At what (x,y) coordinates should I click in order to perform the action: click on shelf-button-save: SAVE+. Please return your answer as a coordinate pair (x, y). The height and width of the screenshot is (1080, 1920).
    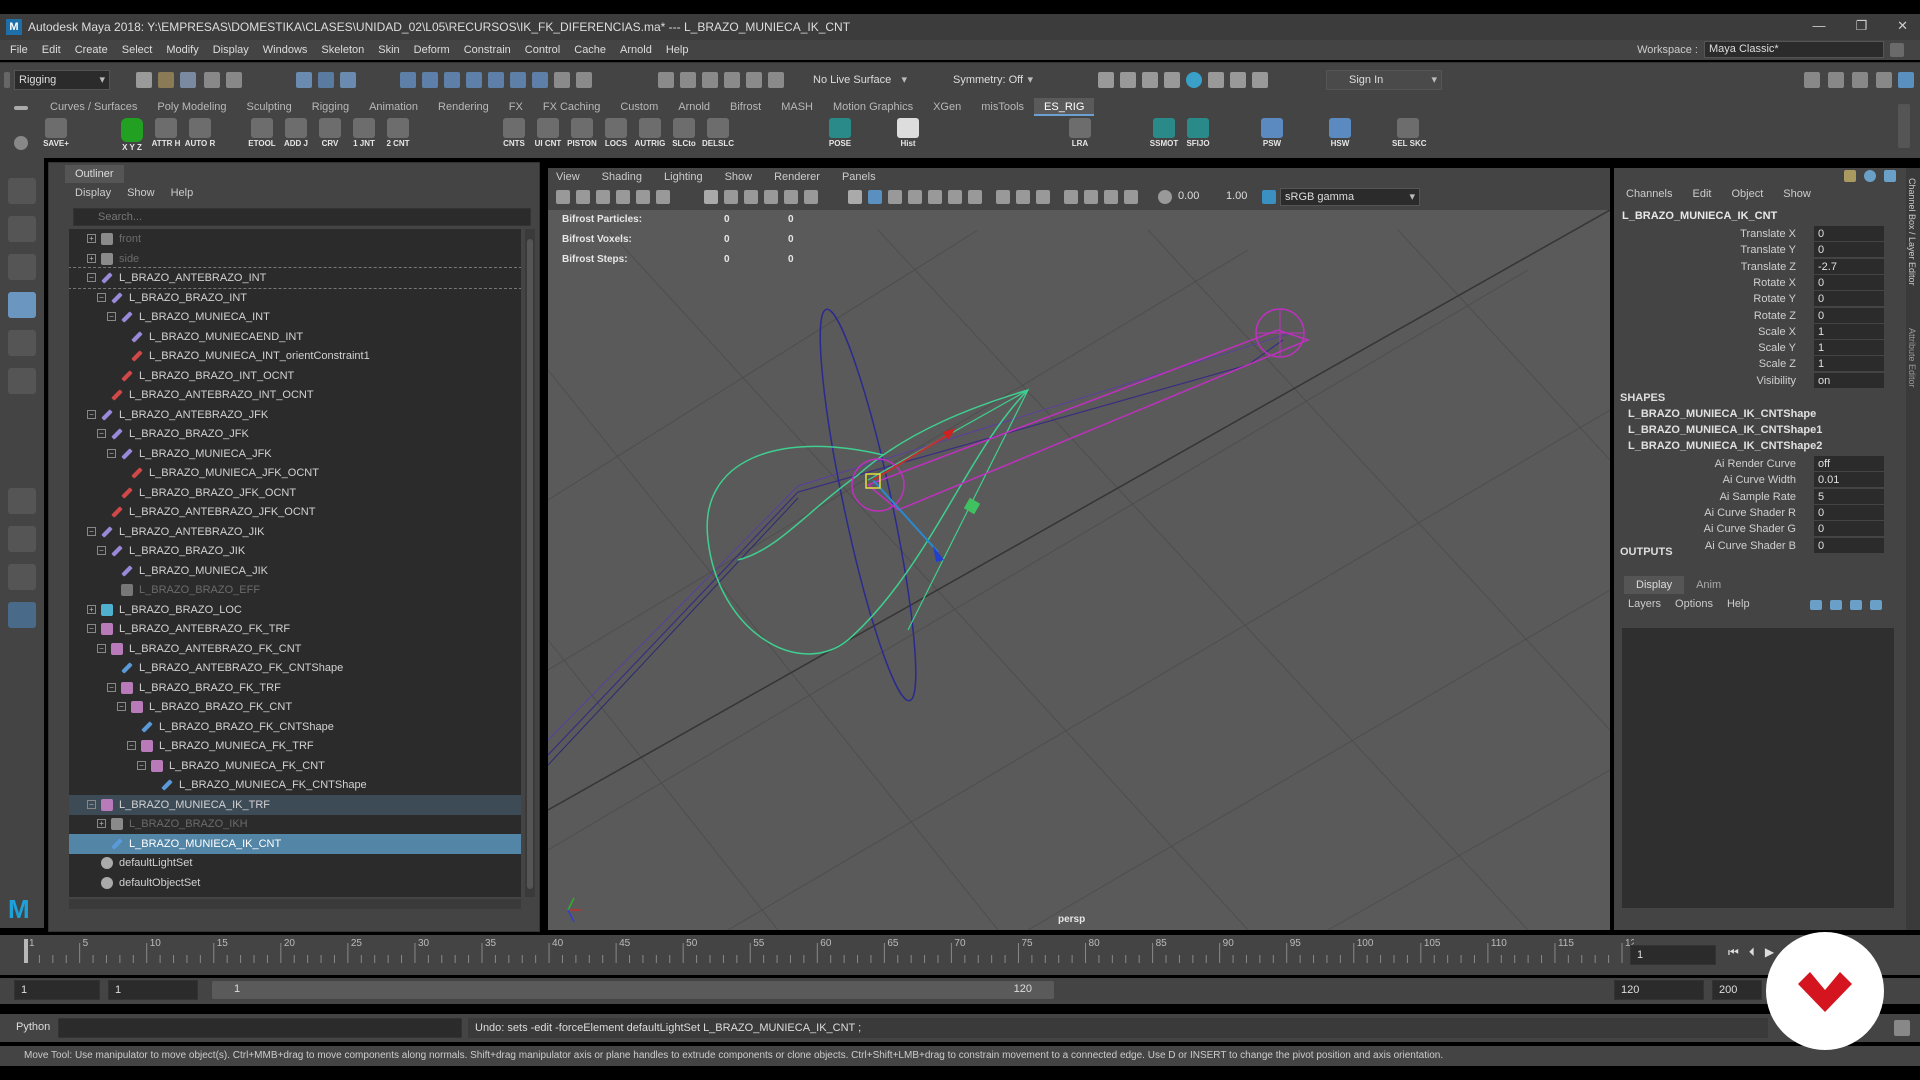
    Looking at the image, I should click on (56, 137).